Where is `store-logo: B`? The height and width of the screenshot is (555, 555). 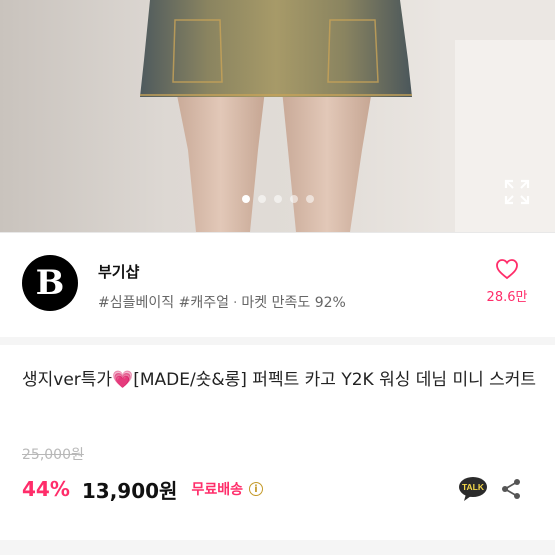 store-logo: B is located at coordinates (50, 283).